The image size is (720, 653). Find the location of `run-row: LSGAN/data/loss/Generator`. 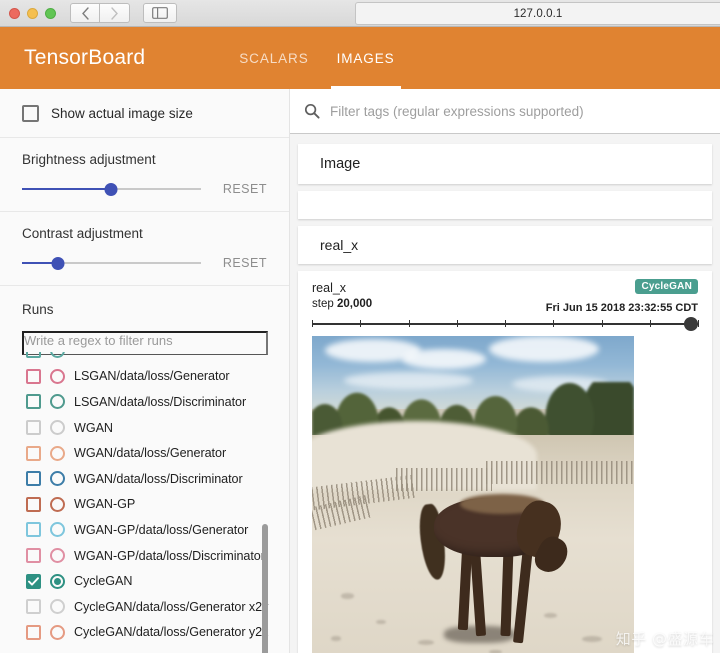

run-row: LSGAN/data/loss/Generator is located at coordinates (144, 377).